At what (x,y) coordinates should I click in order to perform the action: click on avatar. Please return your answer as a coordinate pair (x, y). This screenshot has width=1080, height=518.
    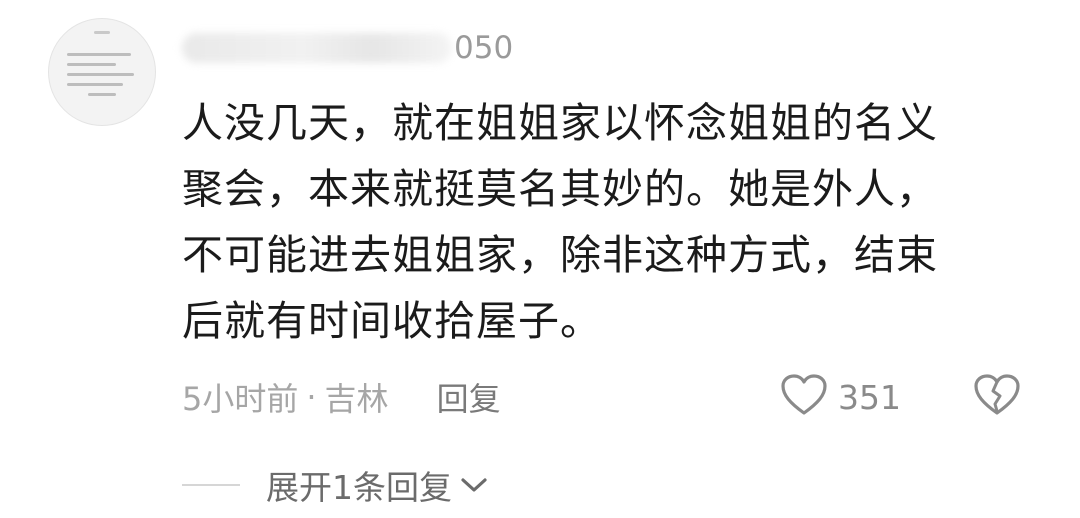
    Looking at the image, I should click on (102, 72).